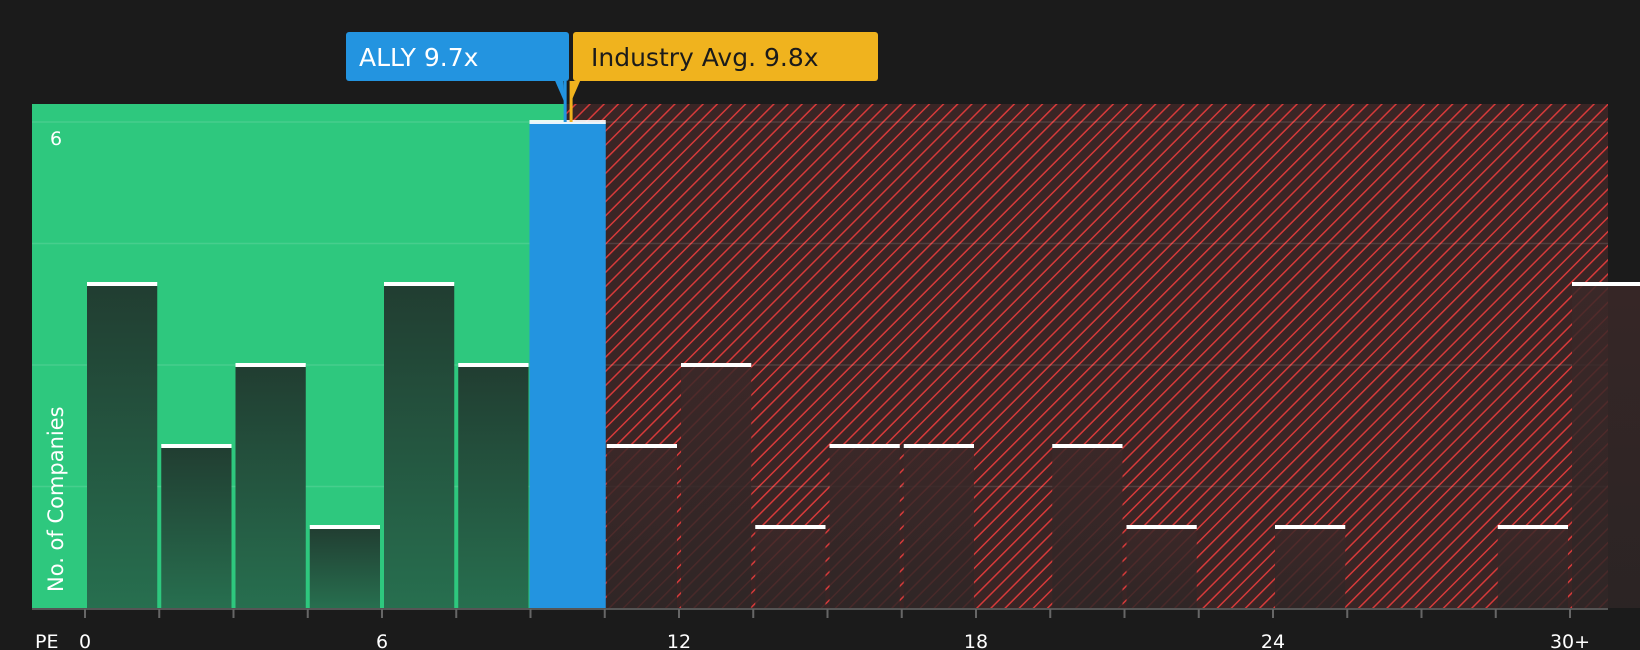 This screenshot has width=1640, height=650. Describe the element at coordinates (46, 640) in the screenshot. I see `x-axis-title: PE` at that location.